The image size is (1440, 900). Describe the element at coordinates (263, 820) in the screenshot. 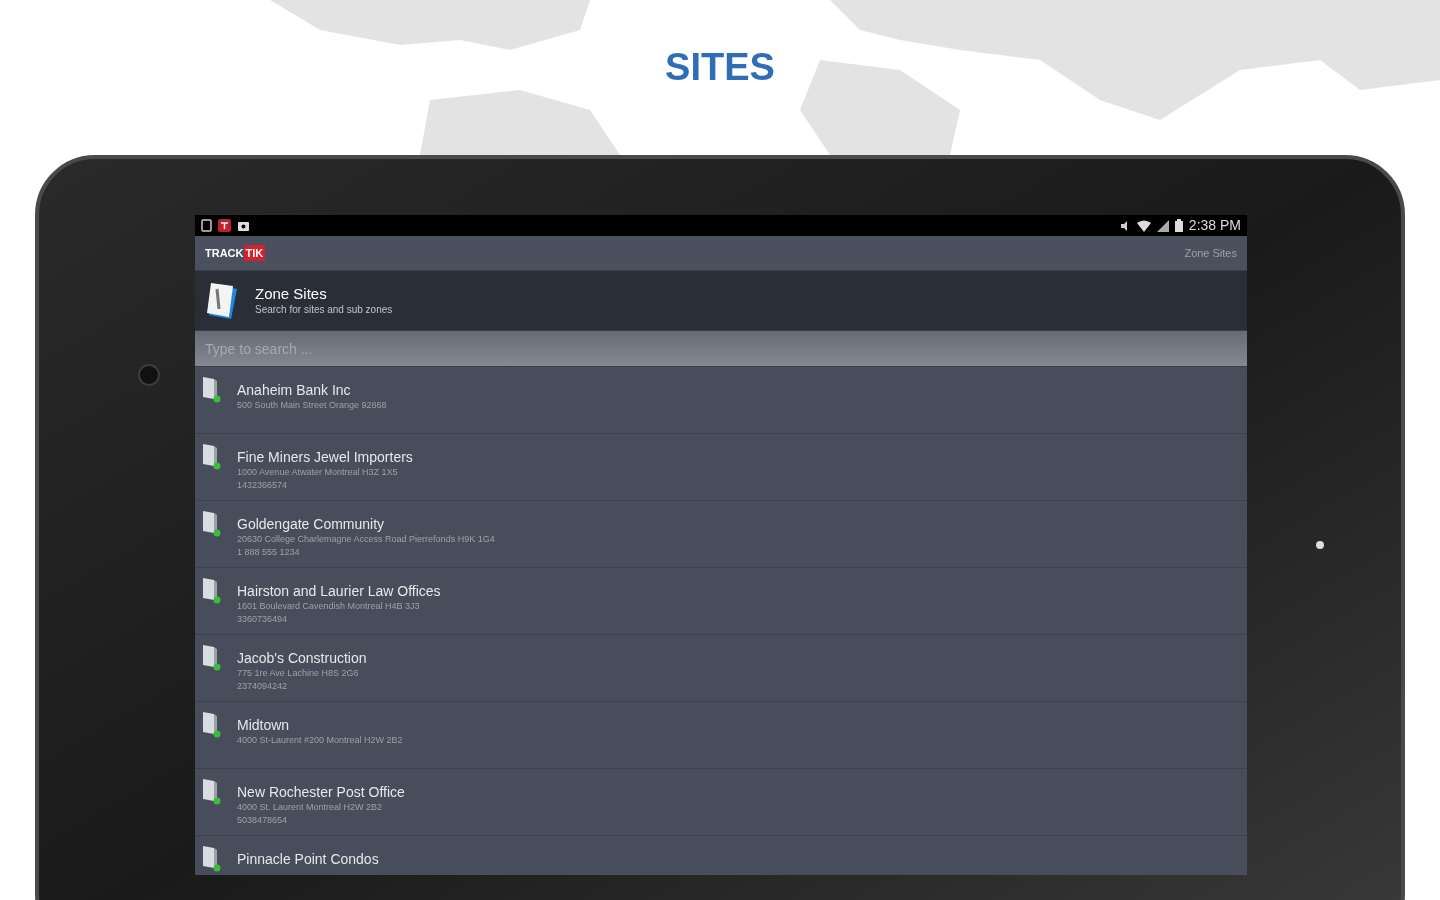

I see `site-phone: 5038478654` at that location.